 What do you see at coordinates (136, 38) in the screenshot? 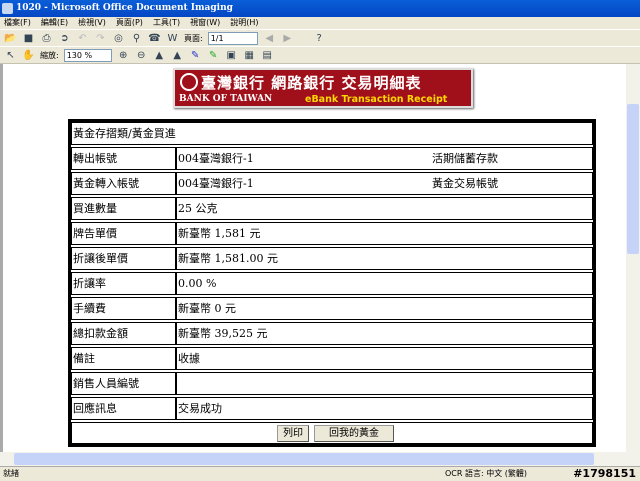
I see `find-icon: ⚲` at bounding box center [136, 38].